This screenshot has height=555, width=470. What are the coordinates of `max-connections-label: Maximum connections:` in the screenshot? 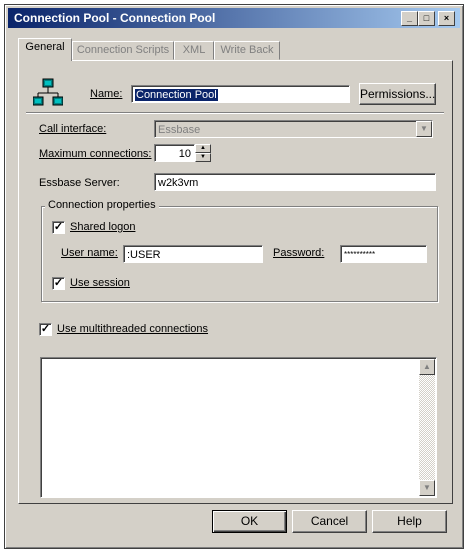 It's located at (95, 154).